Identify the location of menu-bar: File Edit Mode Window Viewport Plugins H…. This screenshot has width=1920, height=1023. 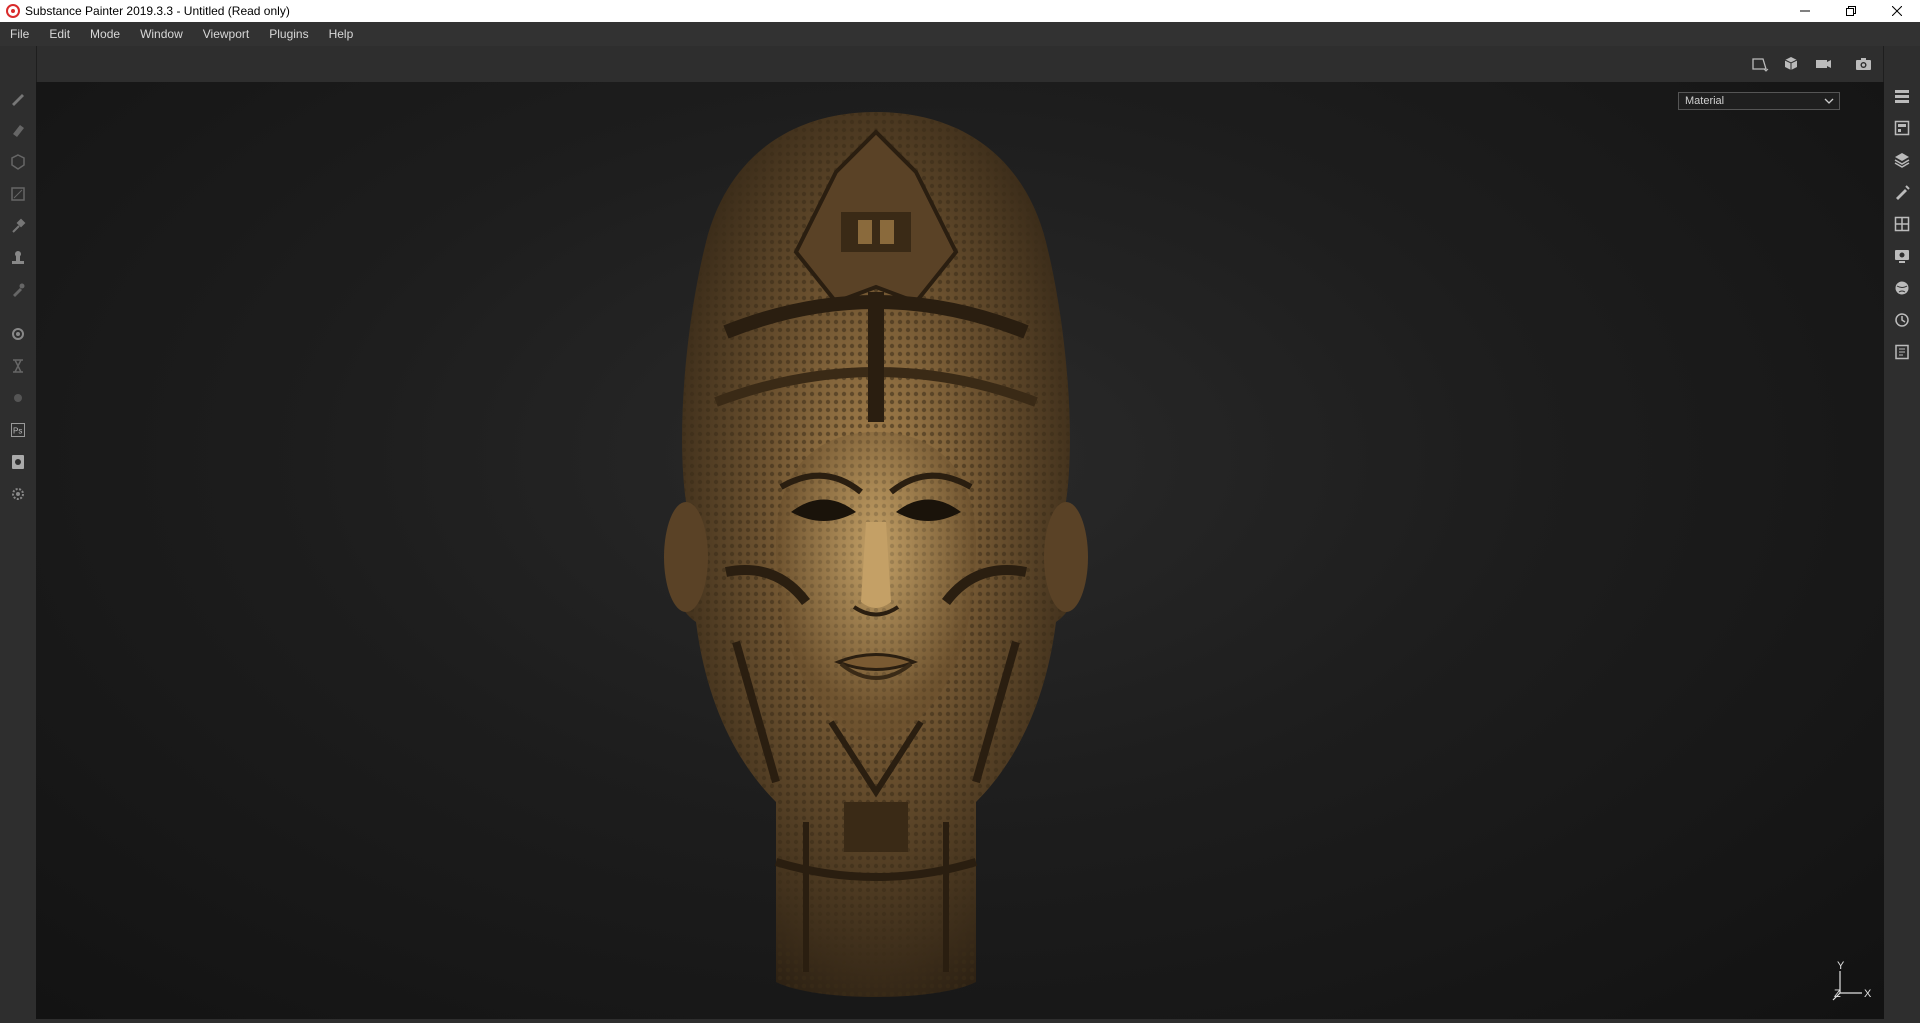
(960, 34).